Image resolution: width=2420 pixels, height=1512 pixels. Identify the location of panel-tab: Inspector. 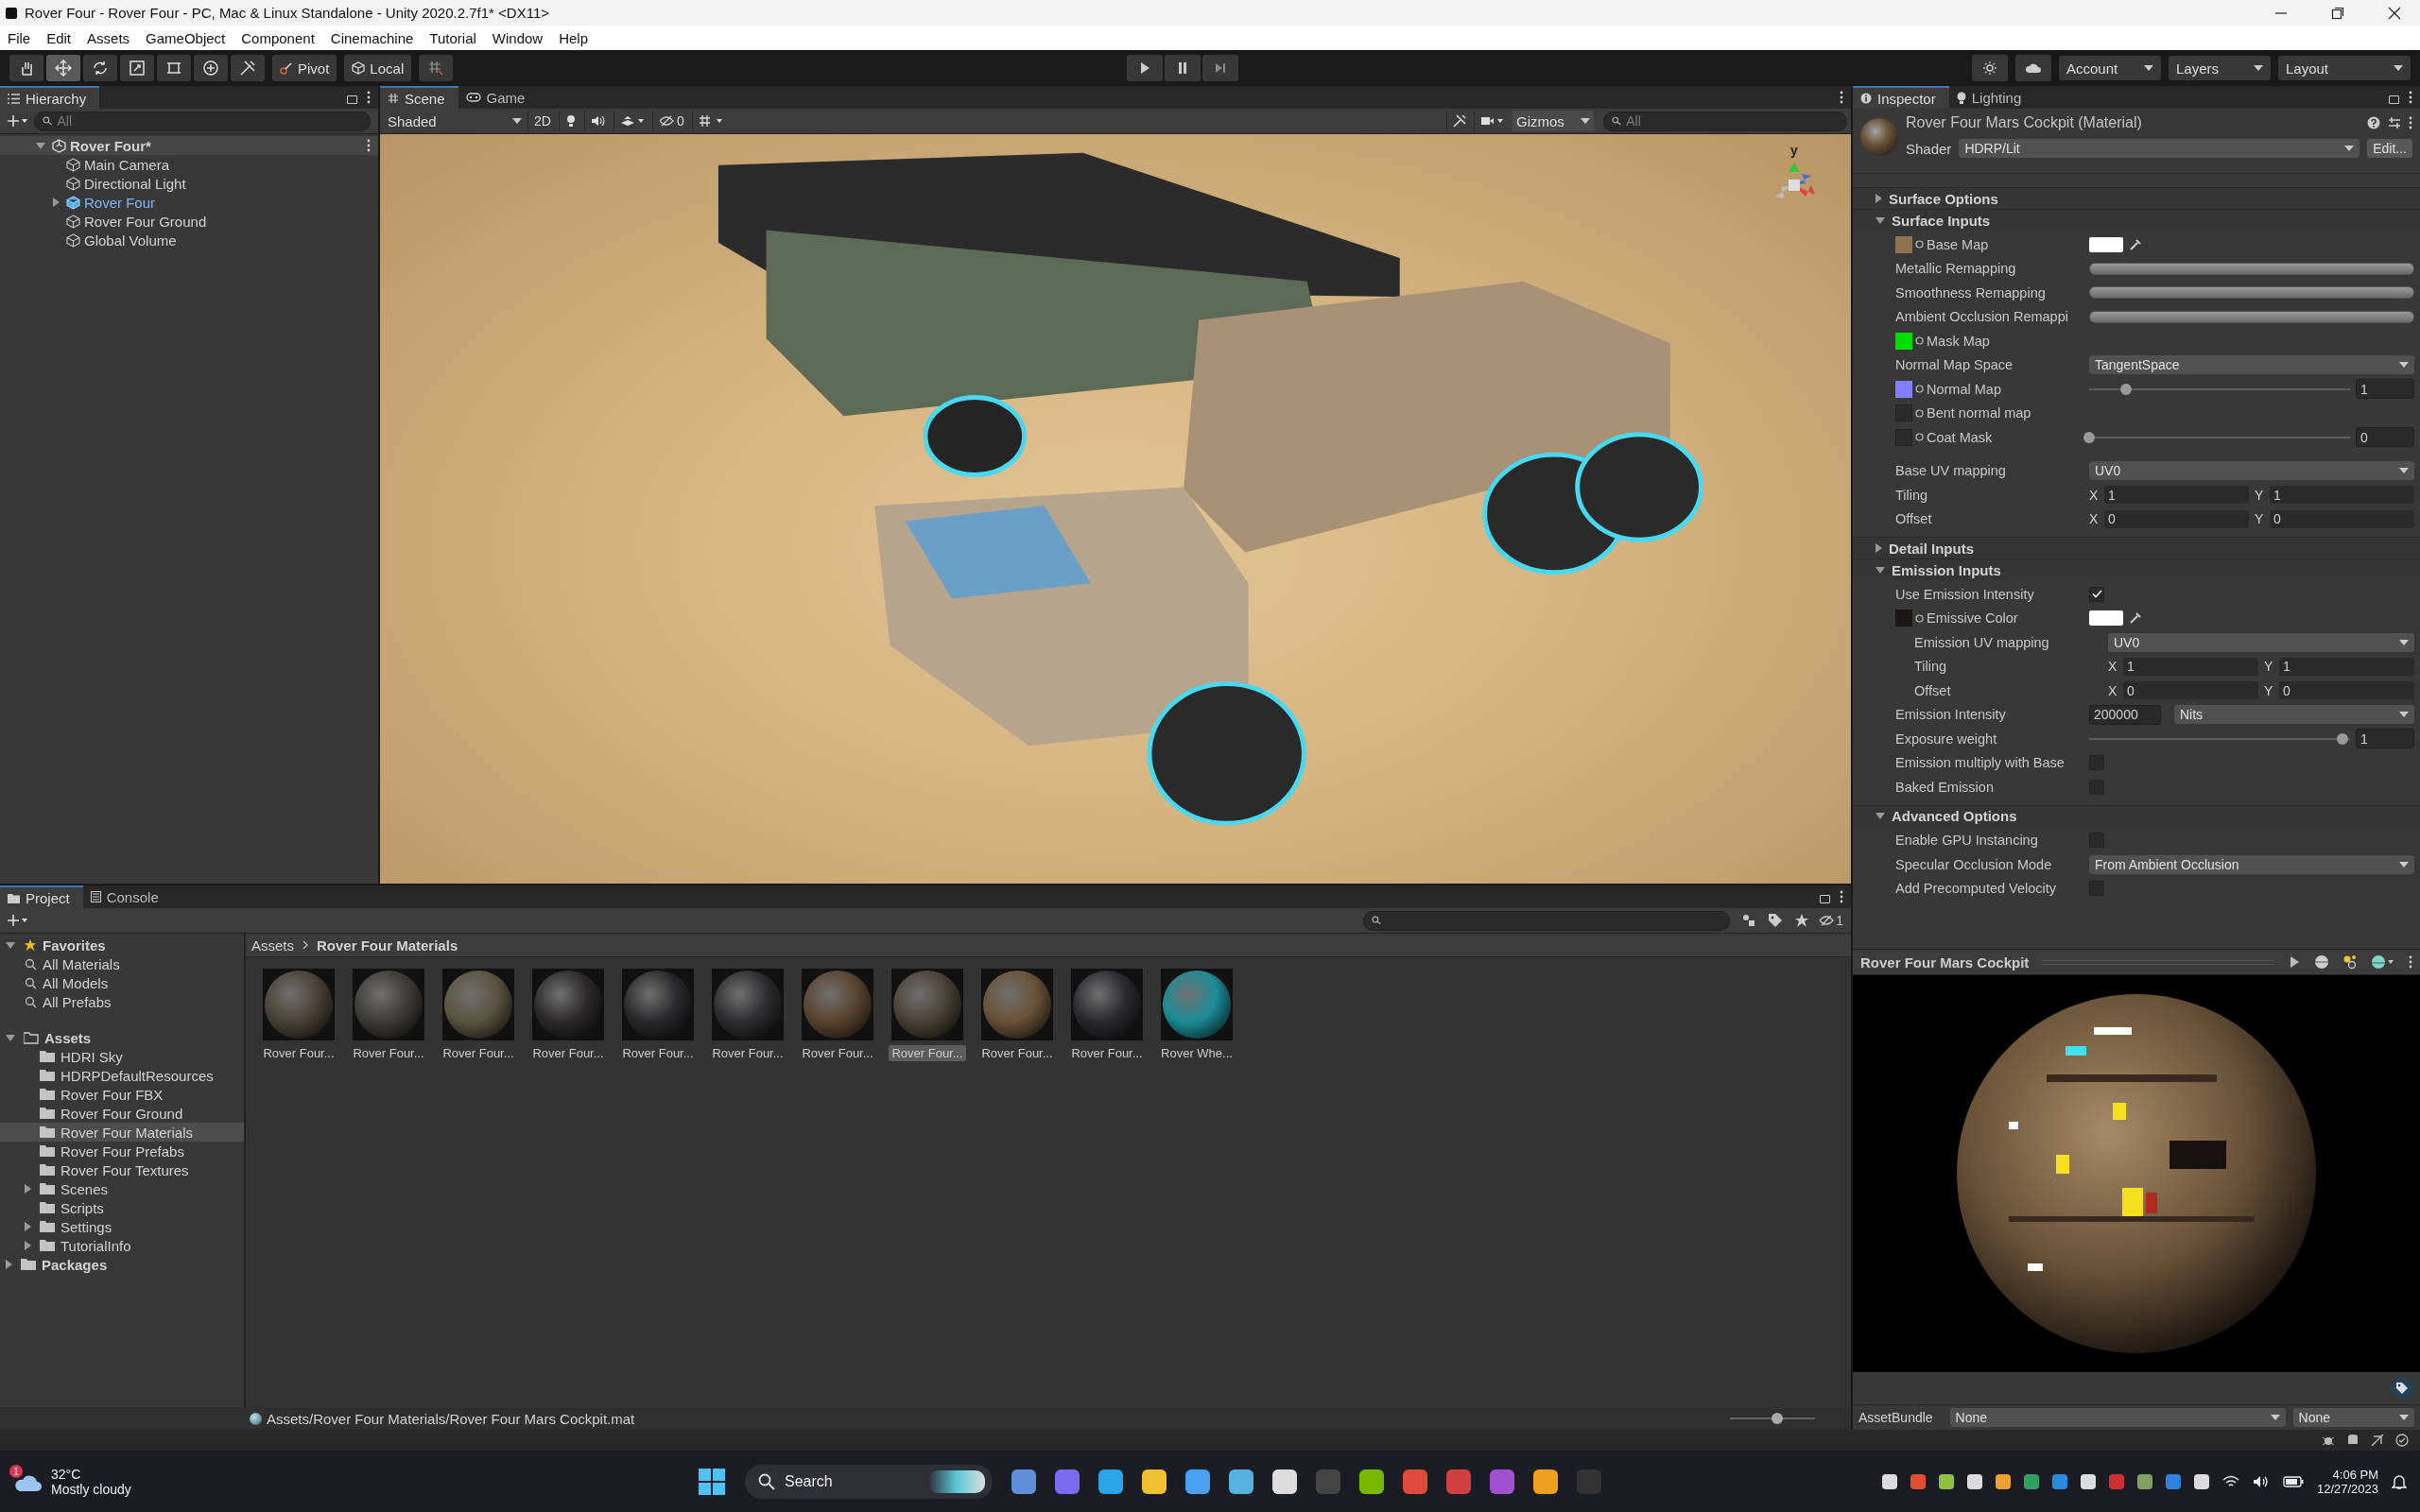
(1901, 97).